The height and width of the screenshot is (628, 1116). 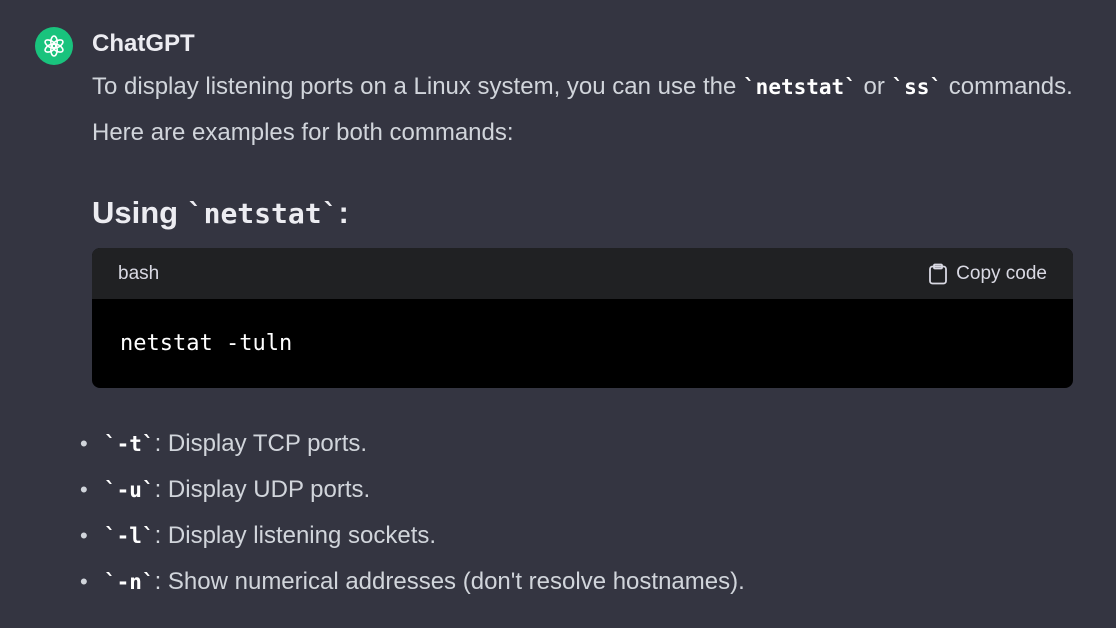 What do you see at coordinates (1001, 273) in the screenshot?
I see `copy-code-label: Copy code` at bounding box center [1001, 273].